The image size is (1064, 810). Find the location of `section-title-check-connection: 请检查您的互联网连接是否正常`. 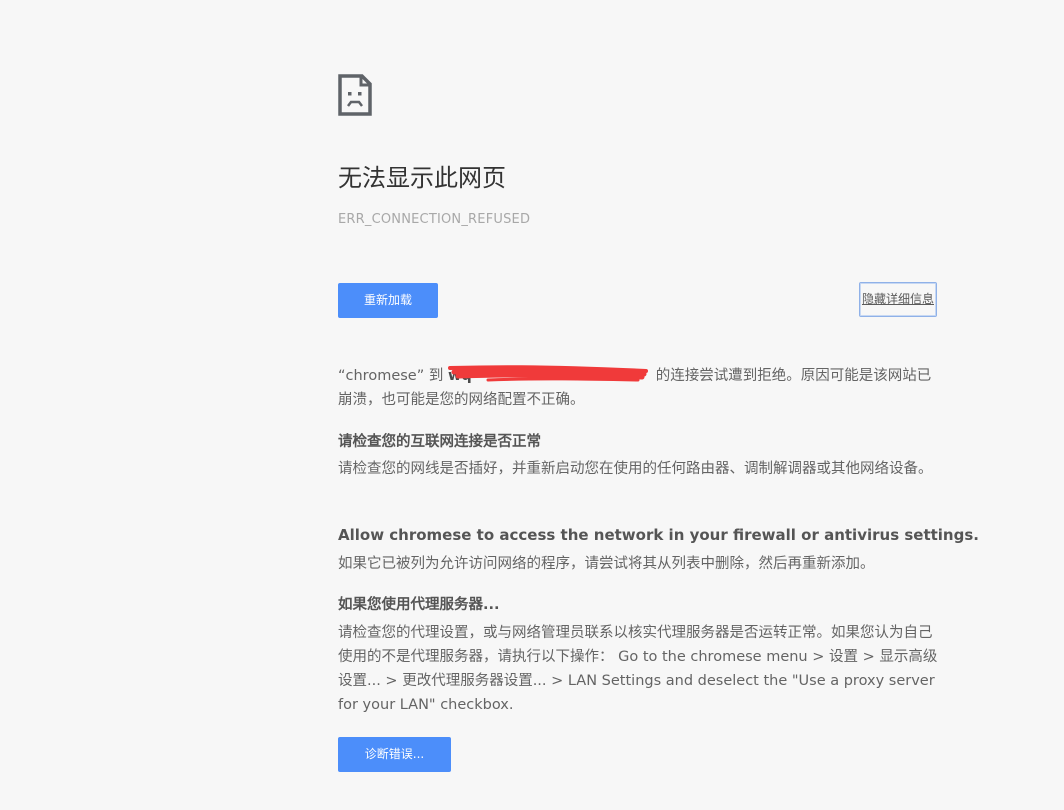

section-title-check-connection: 请检查您的互联网连接是否正常 is located at coordinates (439, 442).